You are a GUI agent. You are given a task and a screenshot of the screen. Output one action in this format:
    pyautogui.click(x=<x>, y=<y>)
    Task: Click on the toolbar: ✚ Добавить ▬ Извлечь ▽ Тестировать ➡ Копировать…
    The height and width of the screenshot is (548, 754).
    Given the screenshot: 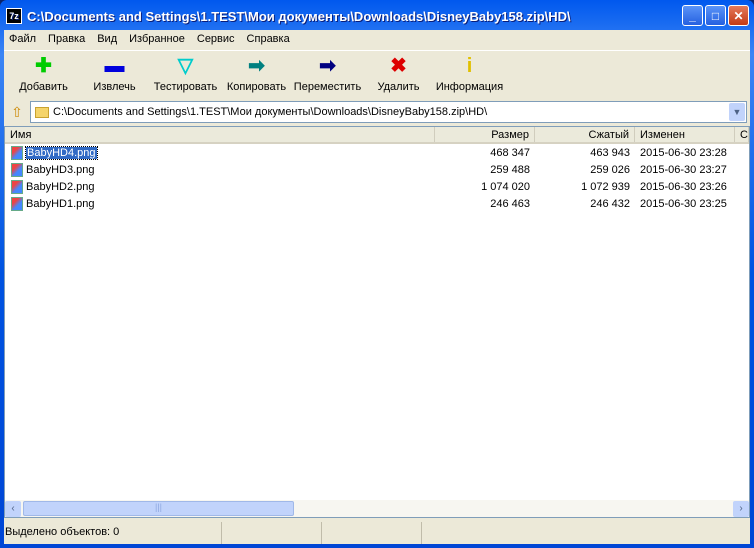 What is the action you would take?
    pyautogui.click(x=377, y=74)
    